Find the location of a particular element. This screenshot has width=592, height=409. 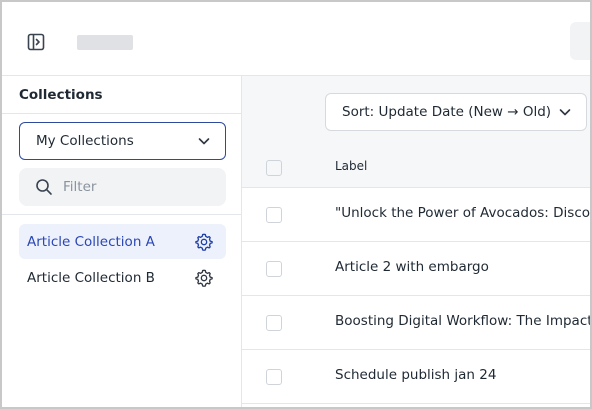

search-icon is located at coordinates (44, 187).